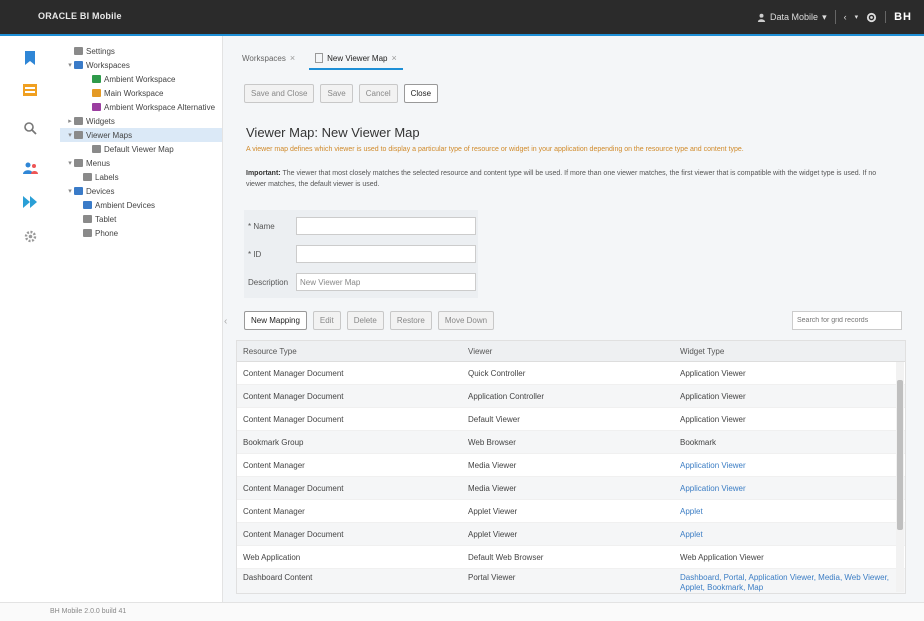 The image size is (924, 621). Describe the element at coordinates (410, 320) in the screenshot. I see `restore-button: Restore` at that location.